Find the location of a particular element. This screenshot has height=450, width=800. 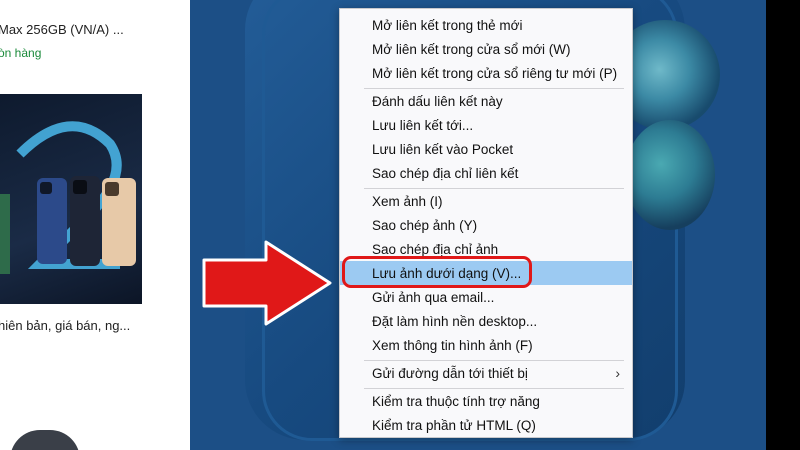

chevron-right-icon: › is located at coordinates (617, 373).